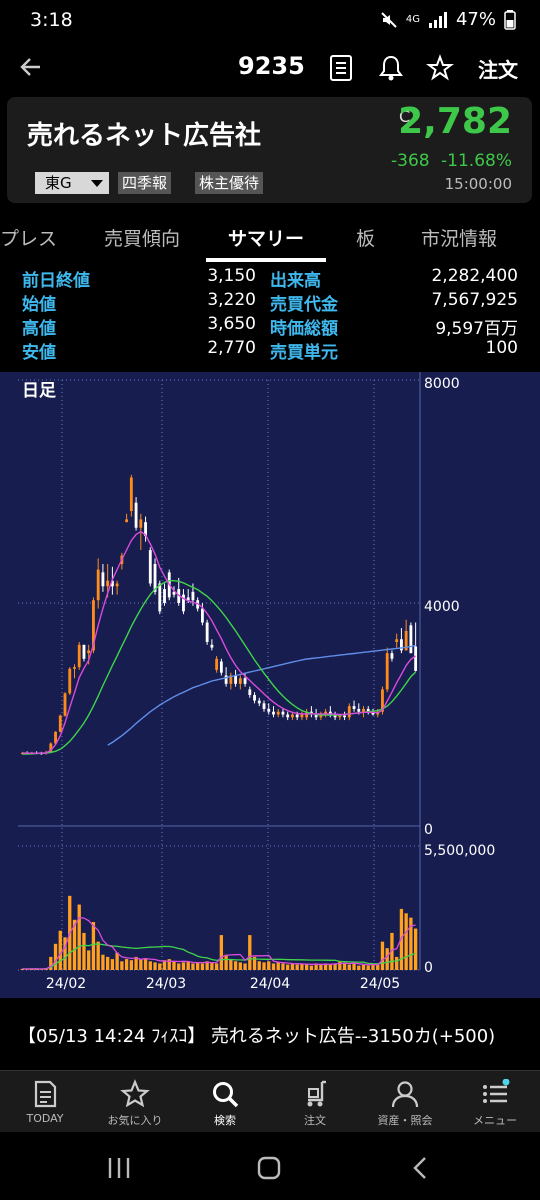 Image resolution: width=540 pixels, height=1200 pixels. What do you see at coordinates (45, 1118) in the screenshot?
I see `nav-label: TODAY` at bounding box center [45, 1118].